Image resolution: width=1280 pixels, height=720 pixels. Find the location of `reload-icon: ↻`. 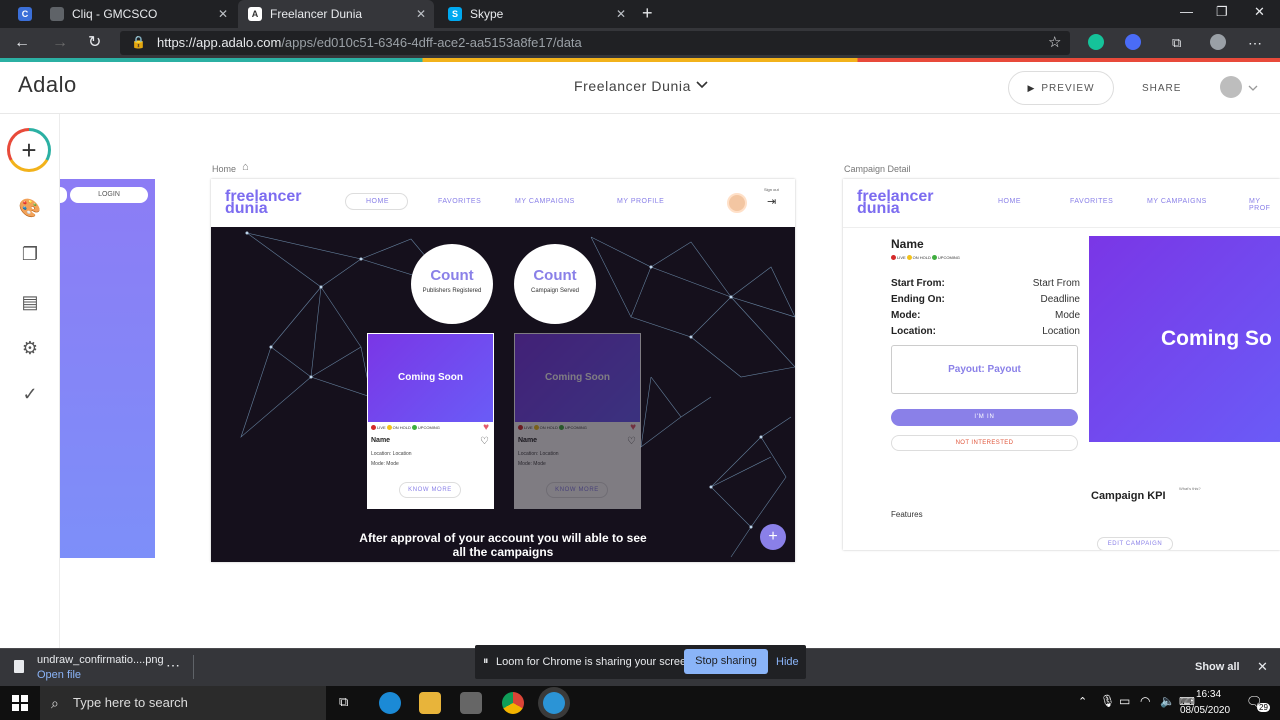

reload-icon: ↻ is located at coordinates (94, 43).